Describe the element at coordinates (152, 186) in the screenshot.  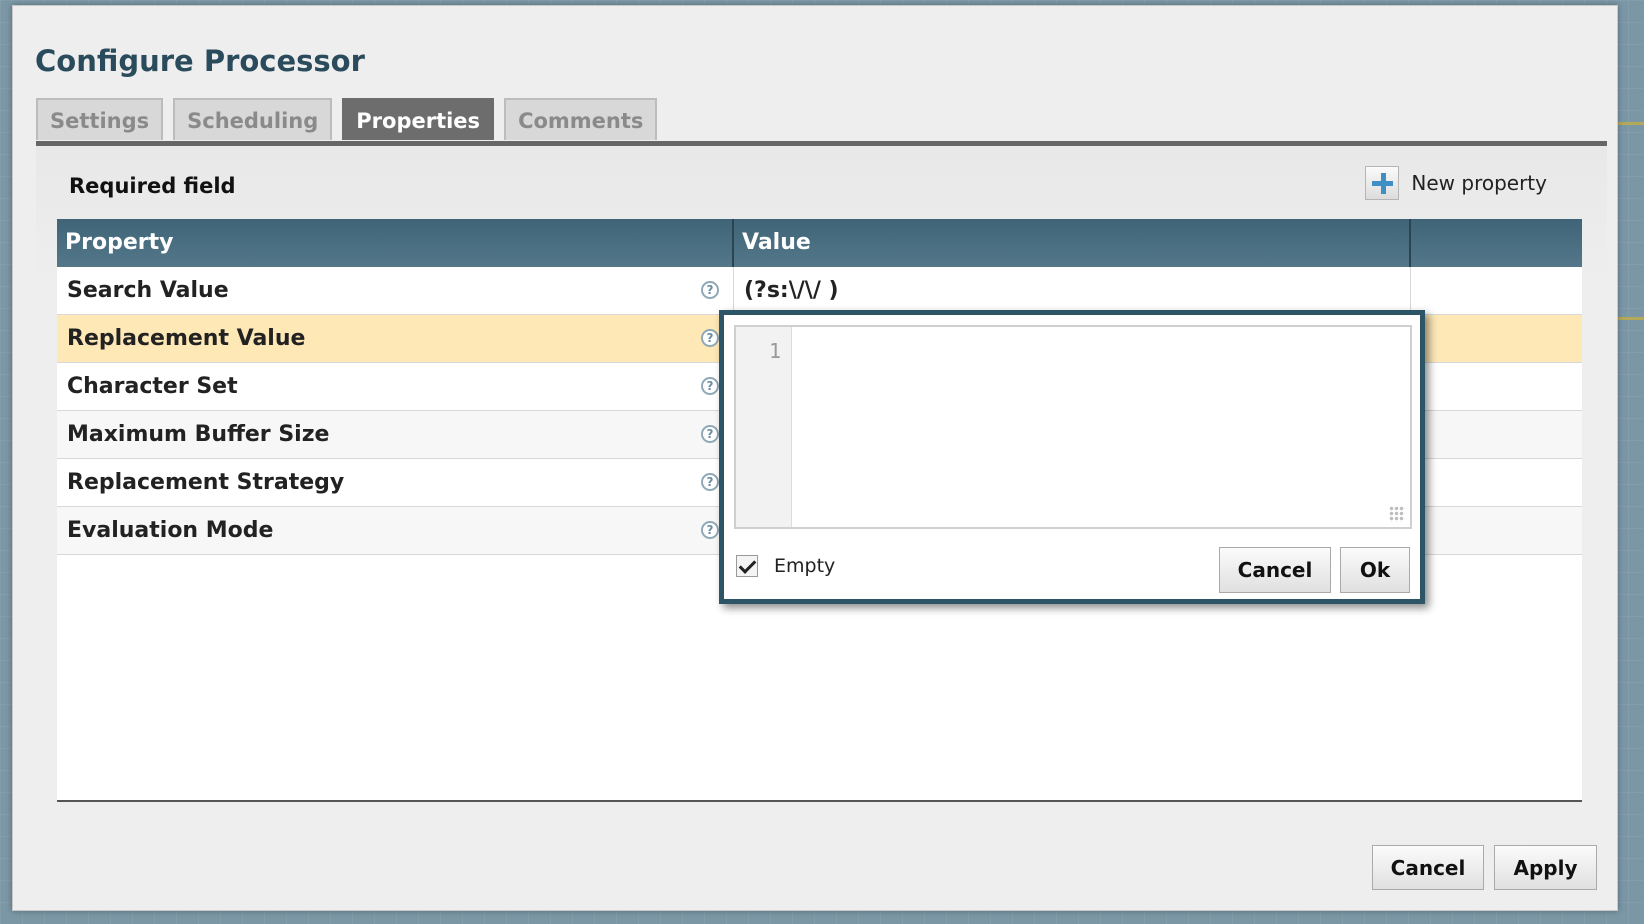
I see `required-field-label: Required field` at that location.